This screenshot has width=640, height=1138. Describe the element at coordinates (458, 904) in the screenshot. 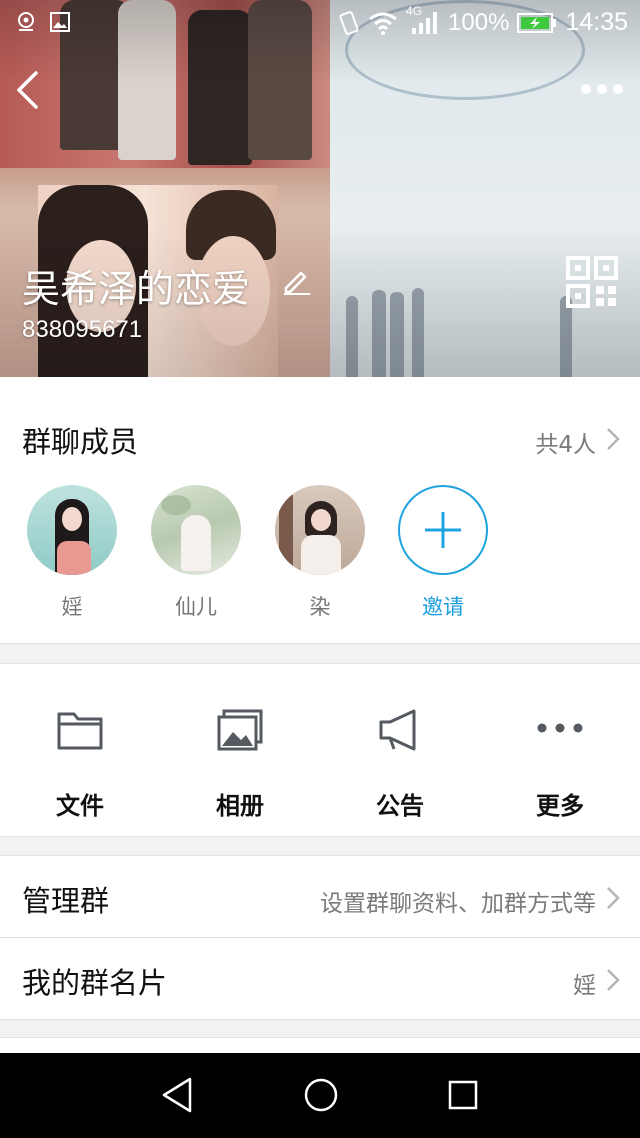

I see `row-value: 设置群聊资料、加群方式等` at that location.